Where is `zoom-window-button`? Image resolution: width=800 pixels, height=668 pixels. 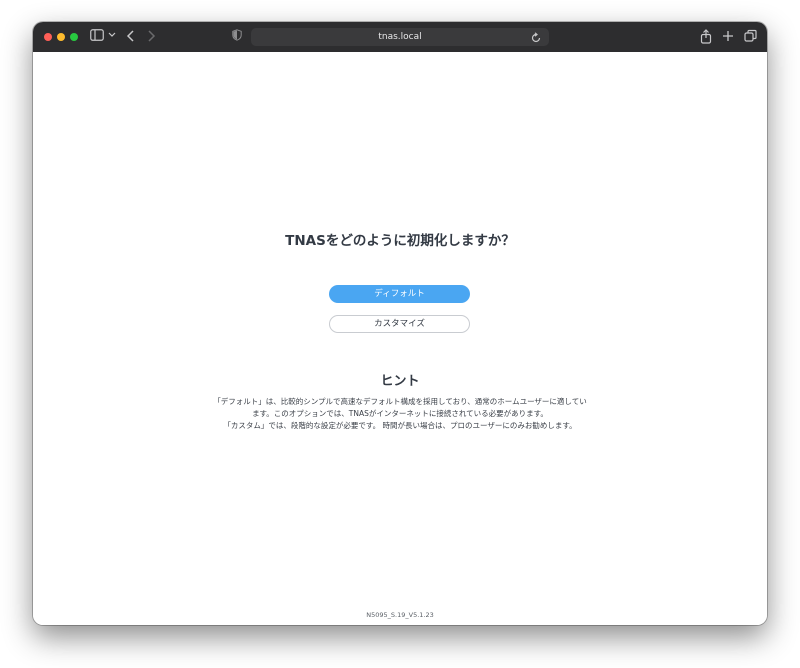
zoom-window-button is located at coordinates (74, 37).